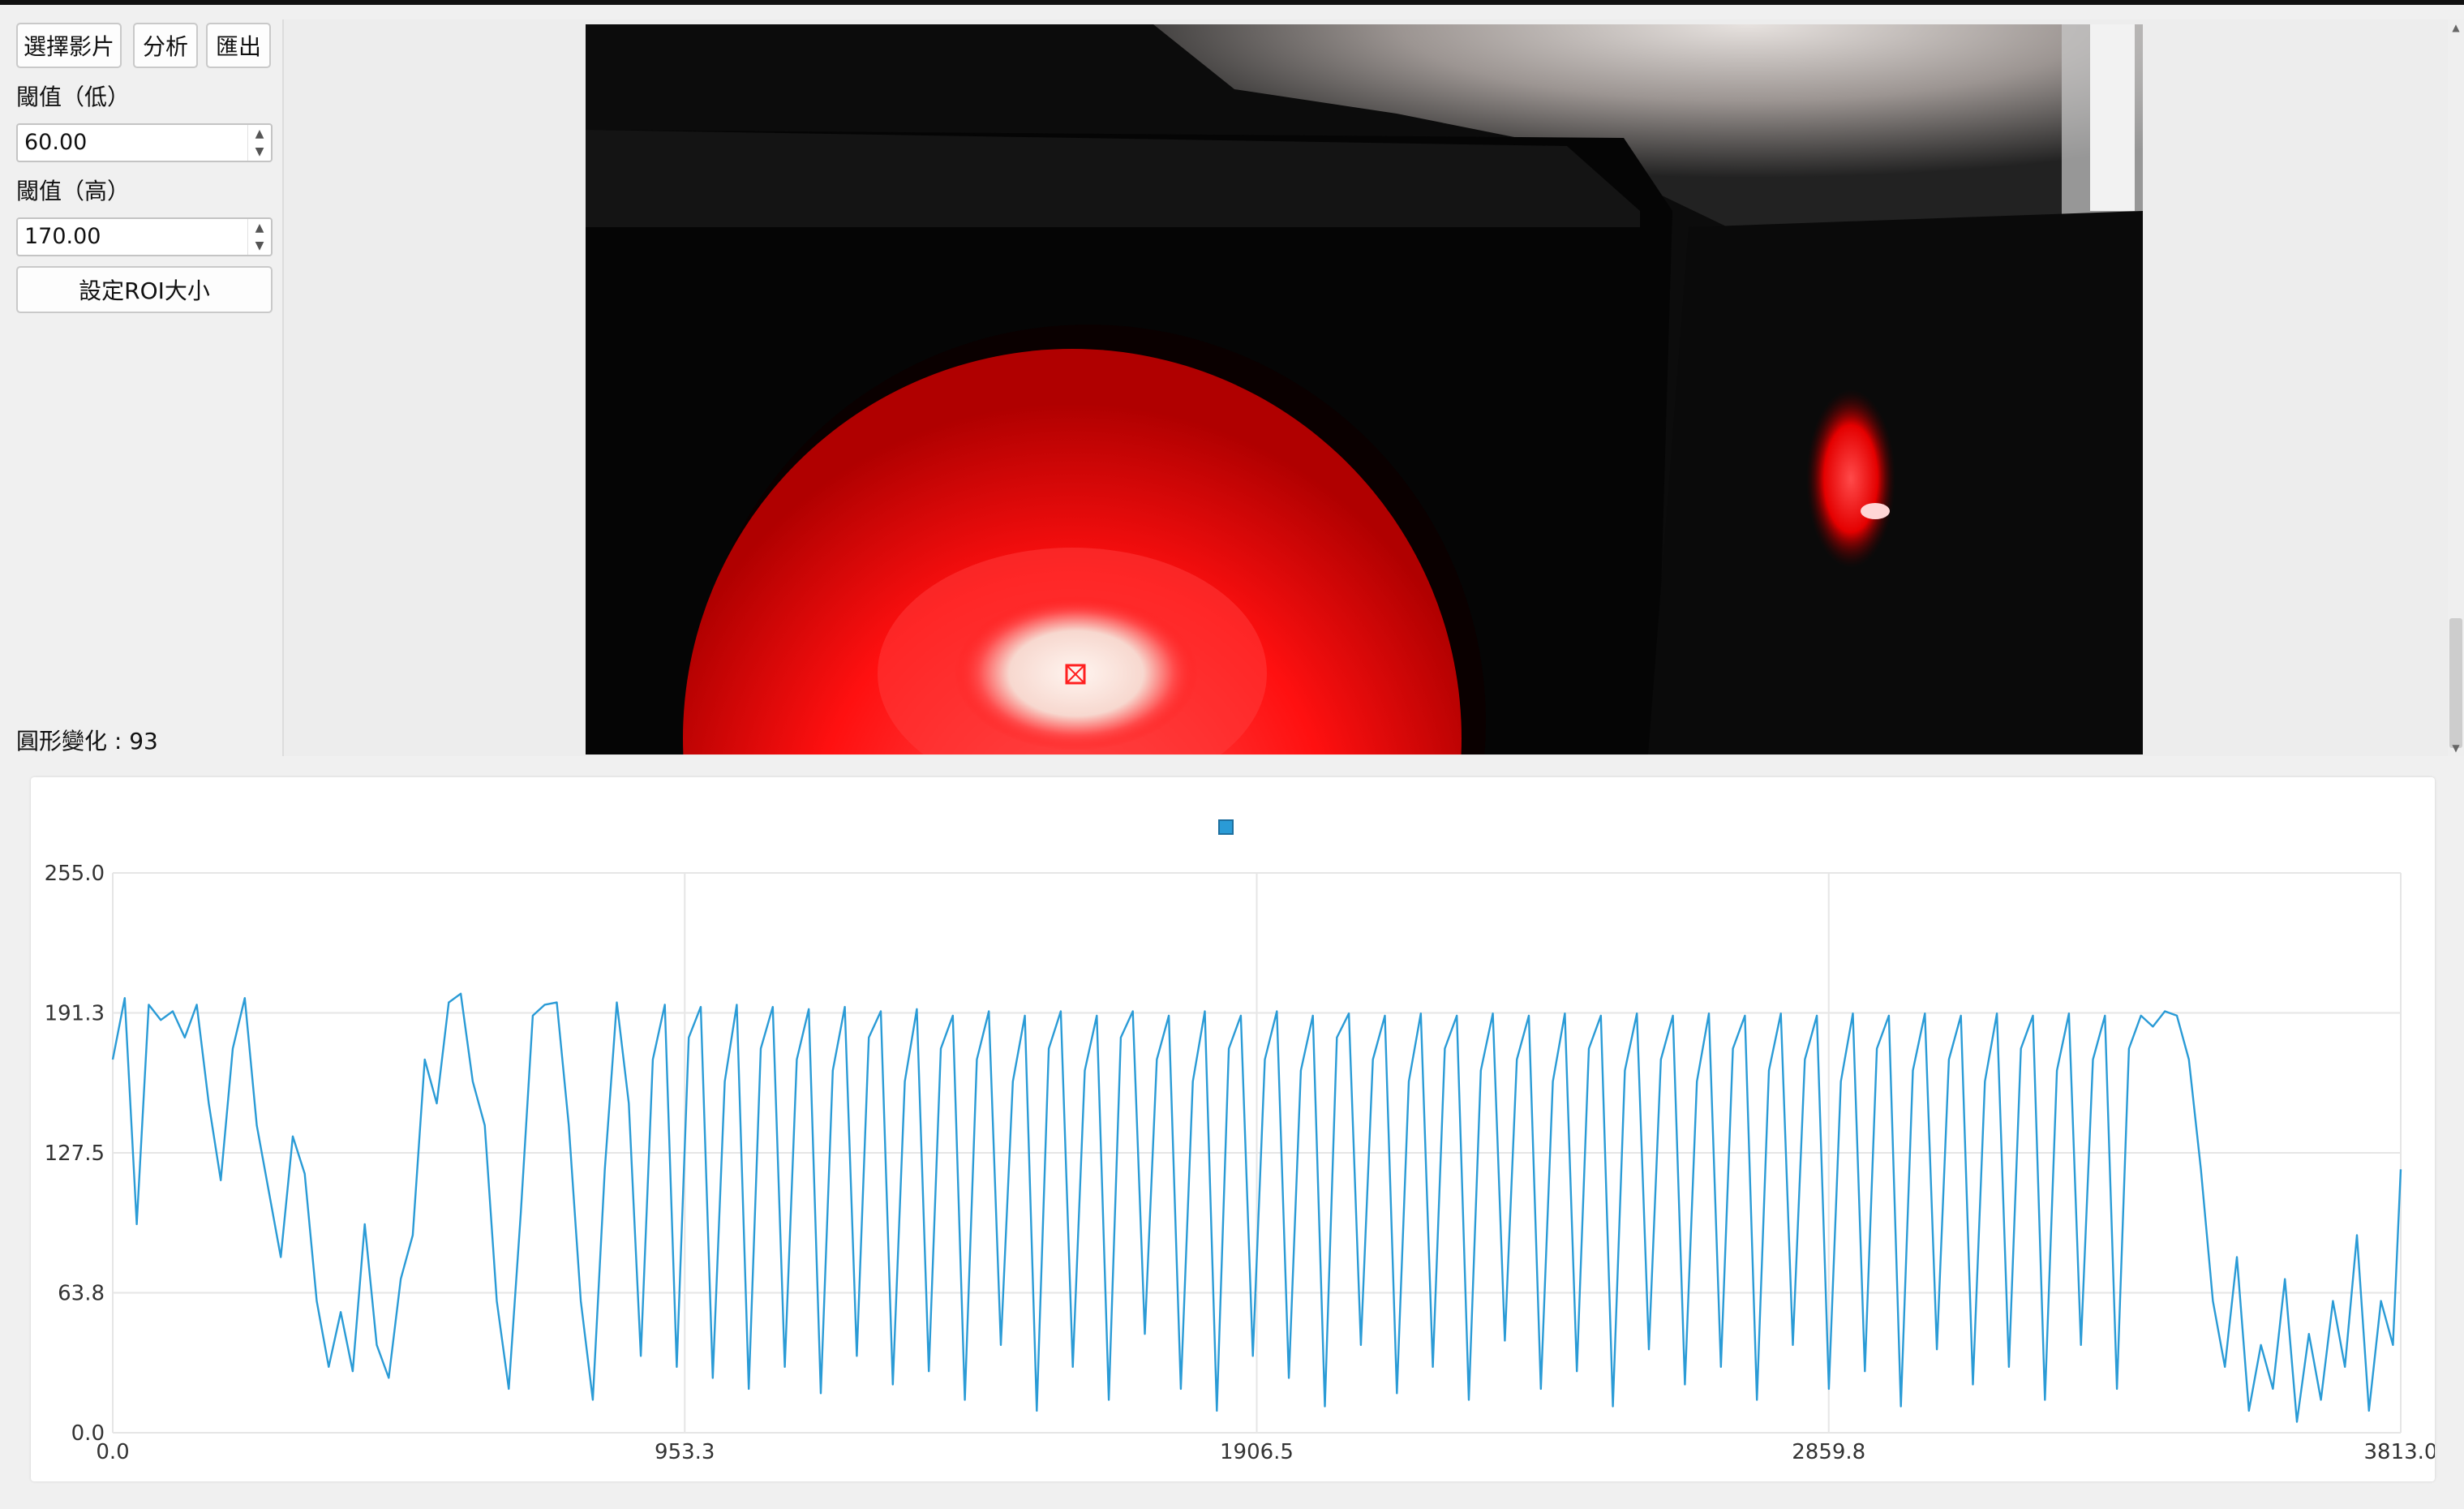 Image resolution: width=2464 pixels, height=1509 pixels. Describe the element at coordinates (87, 741) in the screenshot. I see `circle-change-readout: 圓形變化 : 93` at that location.